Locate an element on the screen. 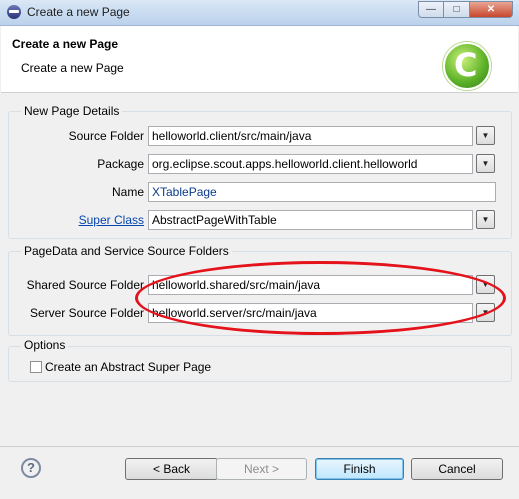  server-source-folder-field: helloworld.server/src/main/java is located at coordinates (310, 313).